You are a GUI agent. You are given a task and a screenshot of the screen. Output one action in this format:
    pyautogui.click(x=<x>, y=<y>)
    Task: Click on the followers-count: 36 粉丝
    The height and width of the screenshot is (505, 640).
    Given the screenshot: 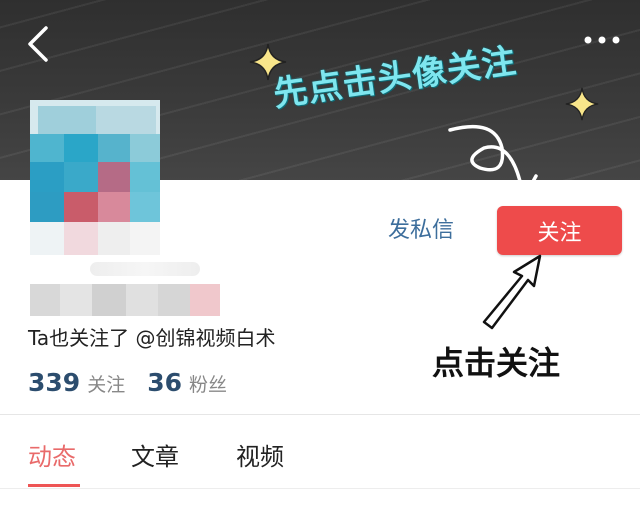 What is the action you would take?
    pyautogui.click(x=187, y=382)
    